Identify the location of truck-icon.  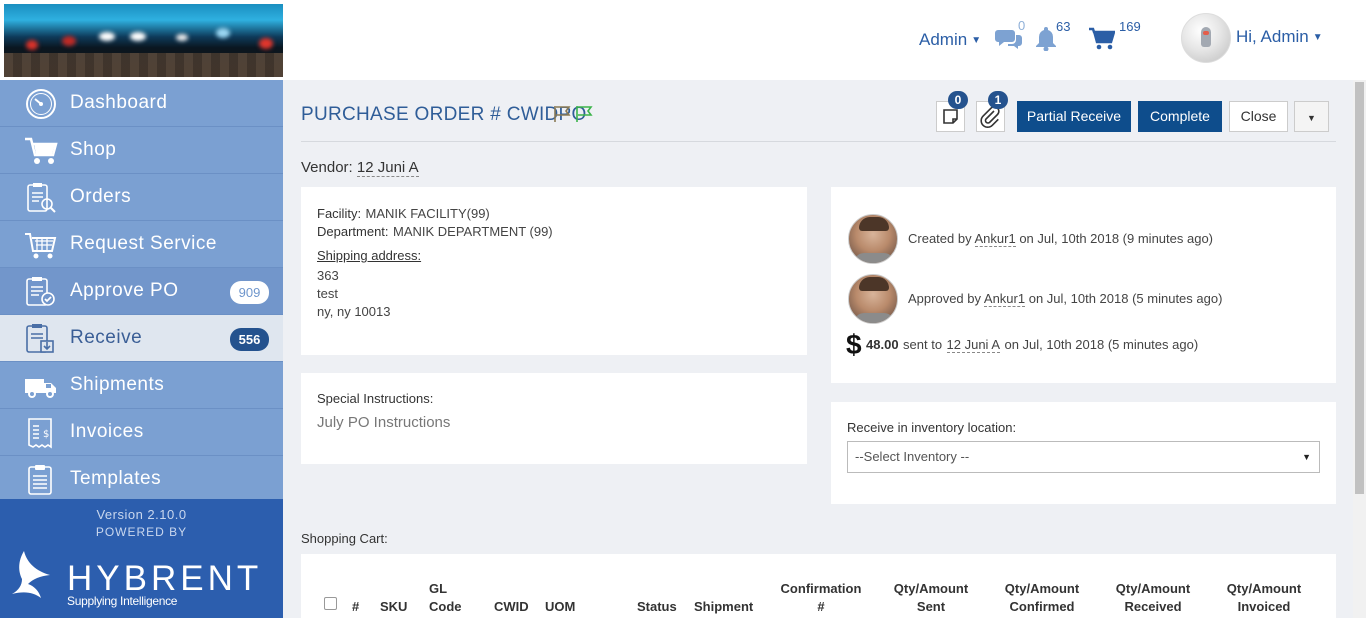
(40, 388).